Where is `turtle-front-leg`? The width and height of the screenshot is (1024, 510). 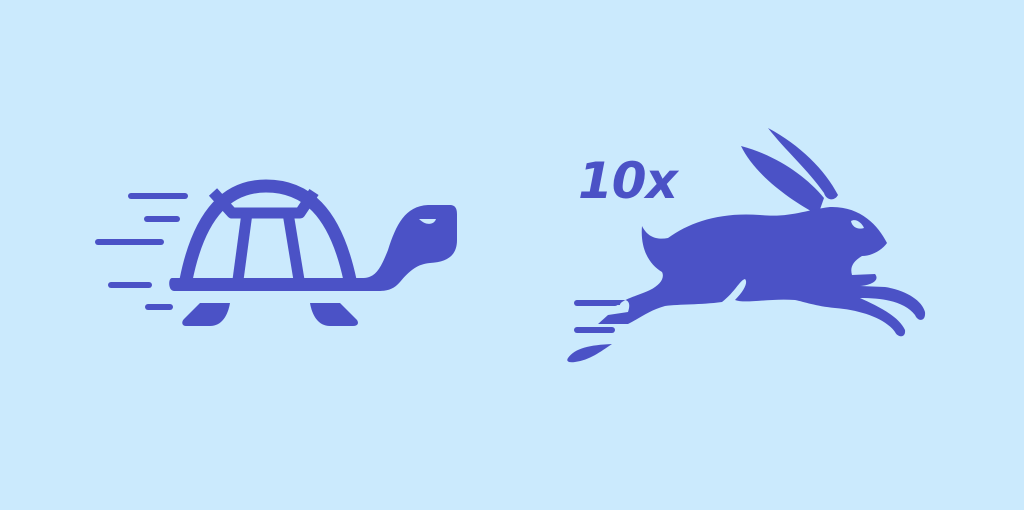
turtle-front-leg is located at coordinates (206, 314).